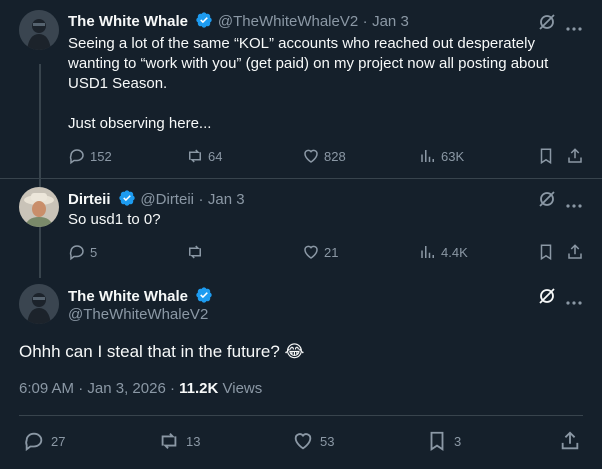 The width and height of the screenshot is (602, 469). I want to click on main-views-label: Views, so click(242, 388).